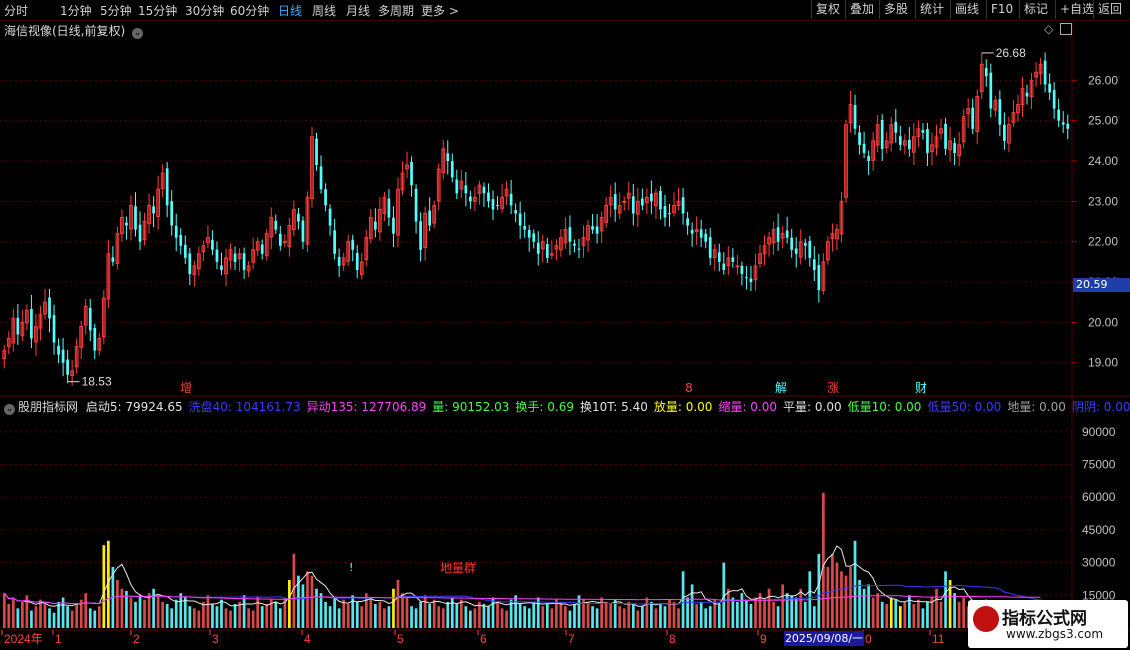 The width and height of the screenshot is (1130, 650). I want to click on legend-item-5: 换10T: 5.40, so click(614, 407).